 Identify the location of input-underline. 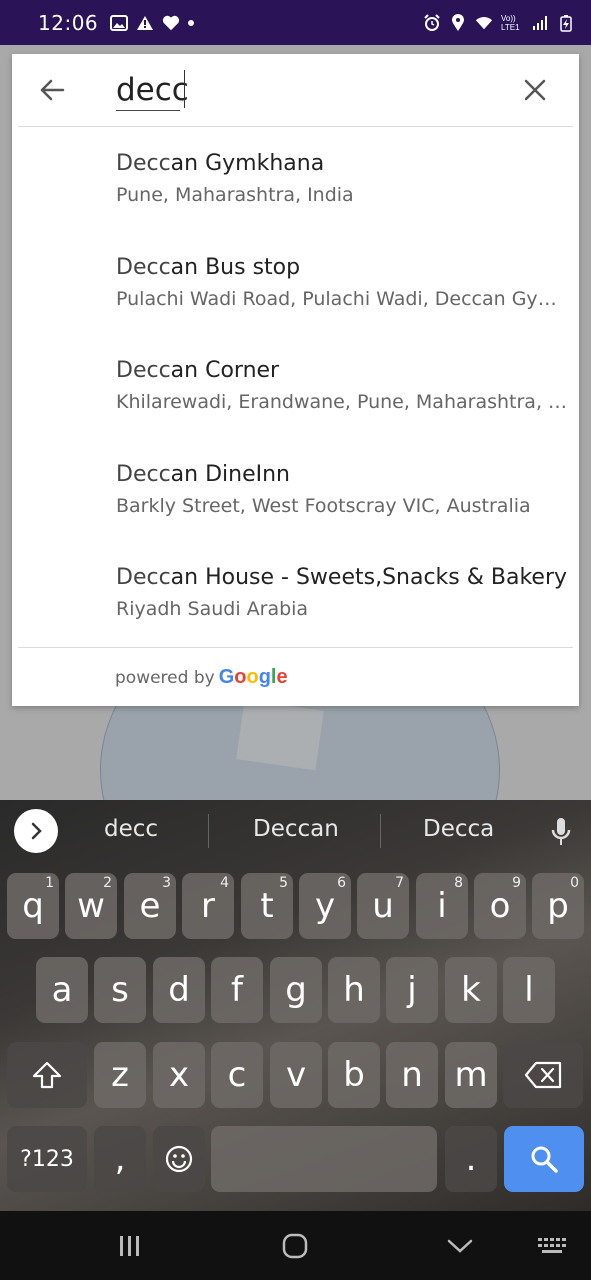
(148, 110).